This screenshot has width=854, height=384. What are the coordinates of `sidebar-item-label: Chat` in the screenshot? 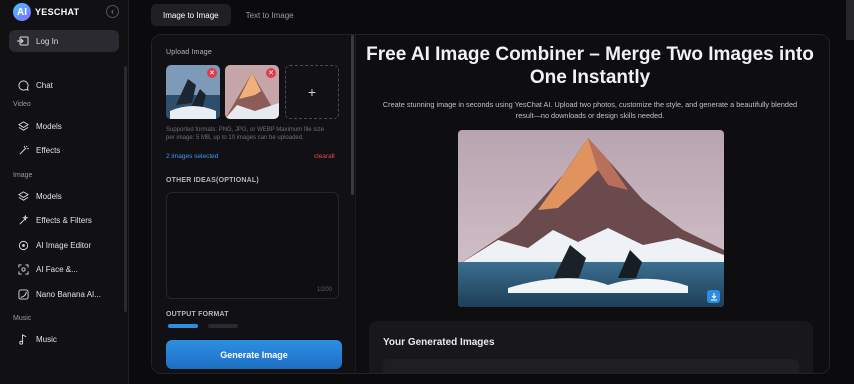 It's located at (44, 85).